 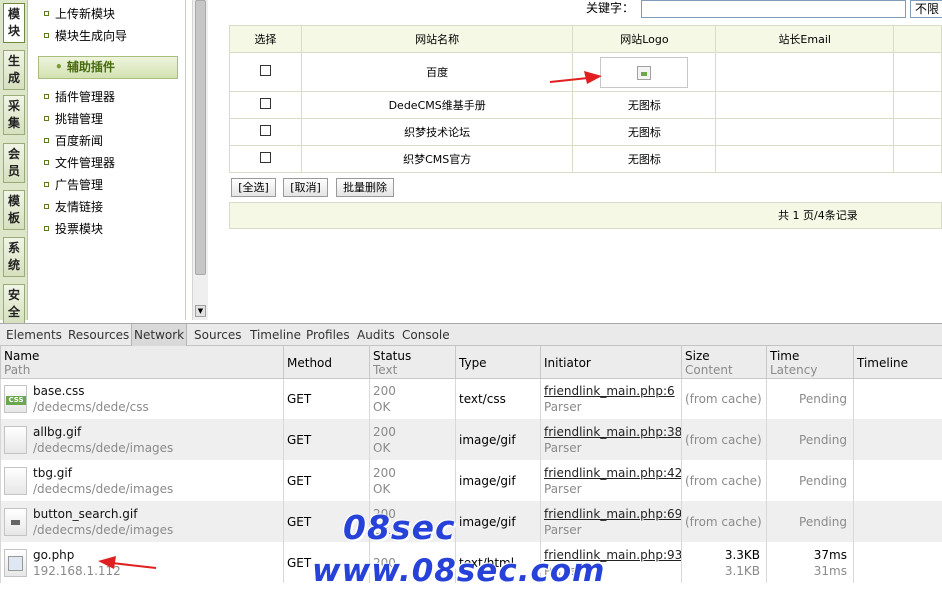 I want to click on menu-item-error-manager: 挑错管理, so click(x=73, y=119).